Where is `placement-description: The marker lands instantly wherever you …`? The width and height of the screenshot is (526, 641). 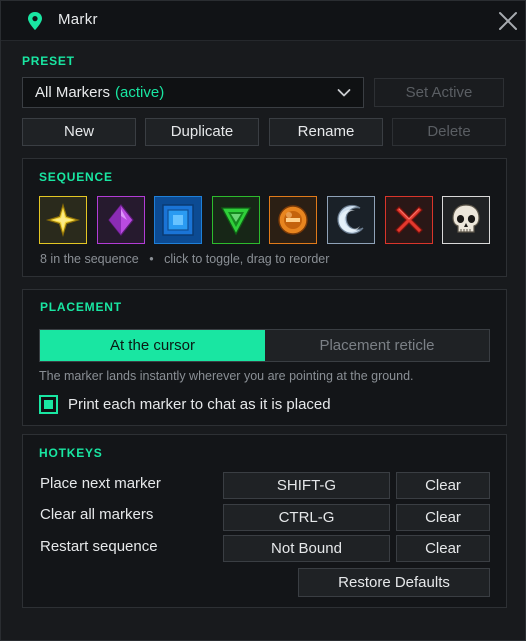
placement-description: The marker lands instantly wherever you … is located at coordinates (226, 376).